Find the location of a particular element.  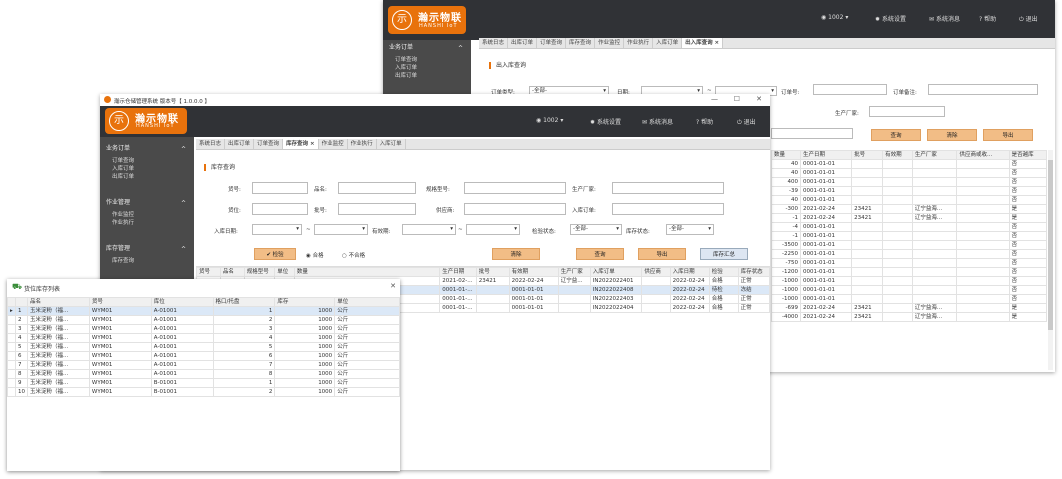

table-row: -1 0001-01-01 否 is located at coordinates (909, 236).